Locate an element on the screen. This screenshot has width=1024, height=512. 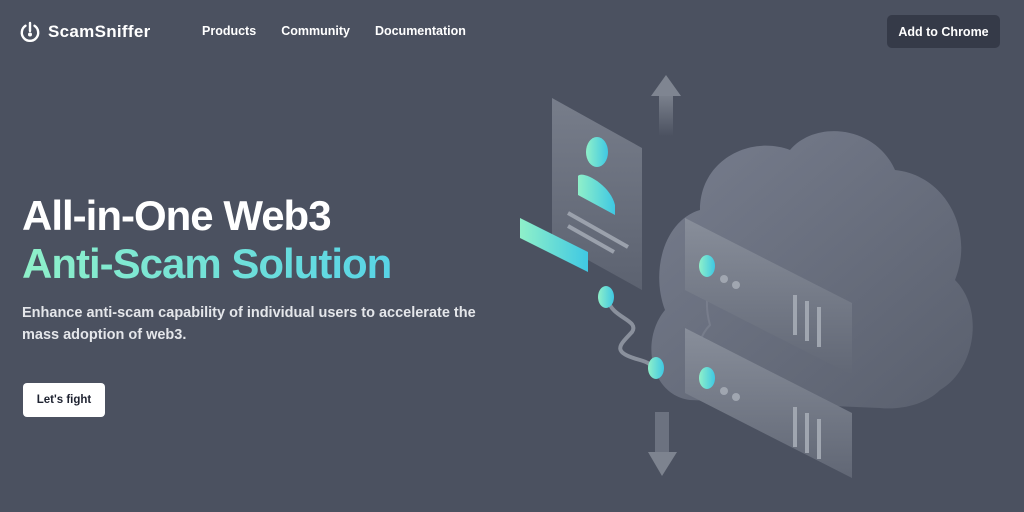
arrow-up-icon is located at coordinates (666, 105).